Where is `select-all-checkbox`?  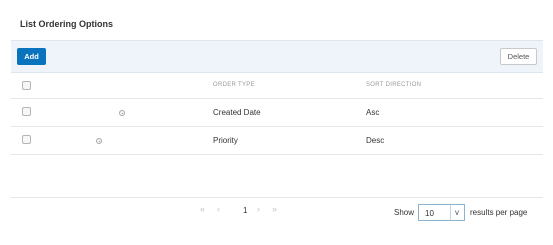
select-all-checkbox is located at coordinates (26, 85).